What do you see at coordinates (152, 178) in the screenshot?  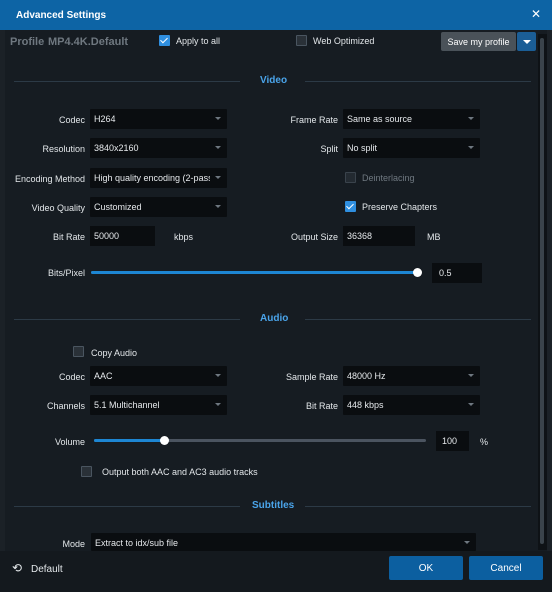 I see `encoding-method-value: High quality encoding (2-pass)` at bounding box center [152, 178].